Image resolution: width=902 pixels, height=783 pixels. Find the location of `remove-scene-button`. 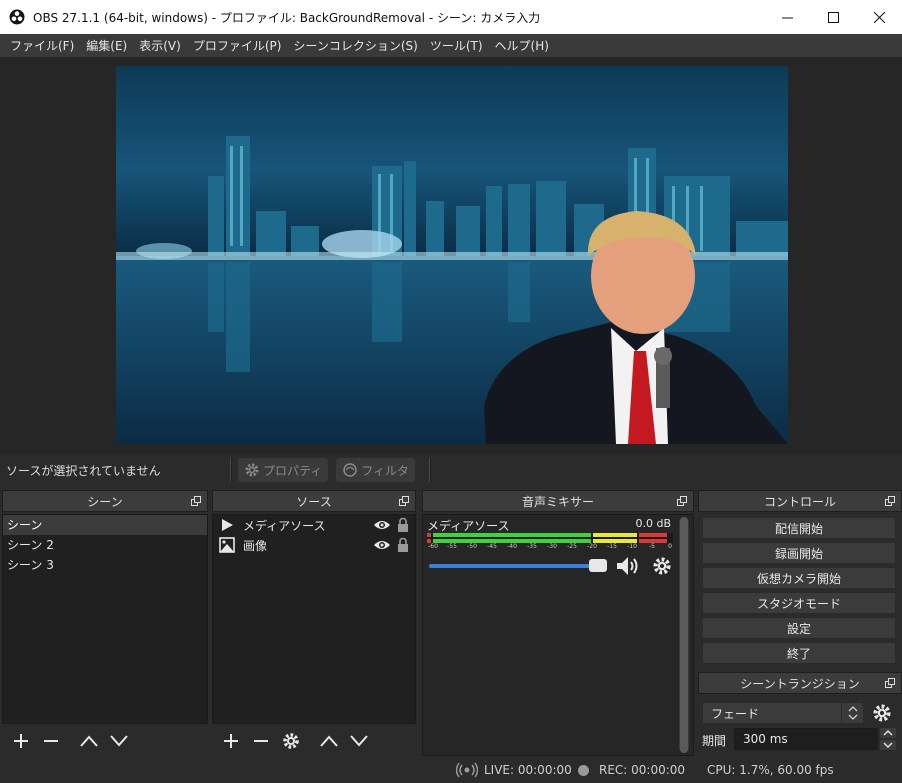

remove-scene-button is located at coordinates (51, 741).